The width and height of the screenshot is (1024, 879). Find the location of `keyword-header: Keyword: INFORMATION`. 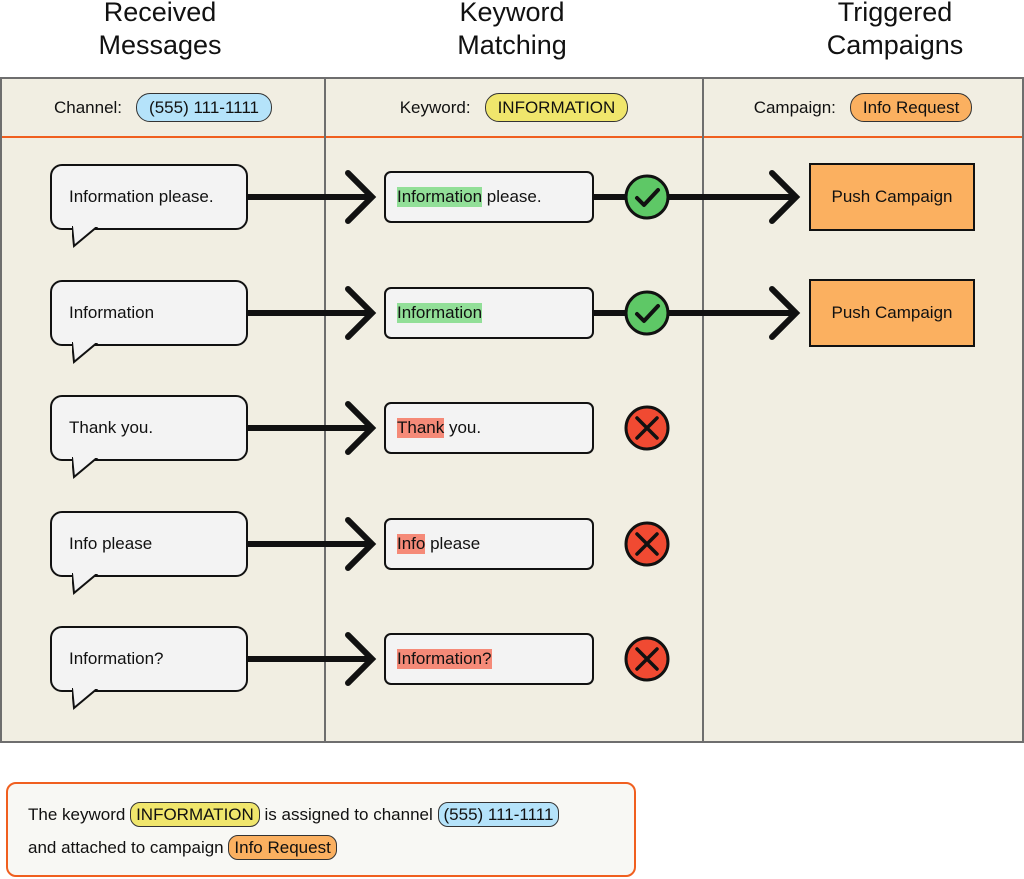

keyword-header: Keyword: INFORMATION is located at coordinates (514, 108).